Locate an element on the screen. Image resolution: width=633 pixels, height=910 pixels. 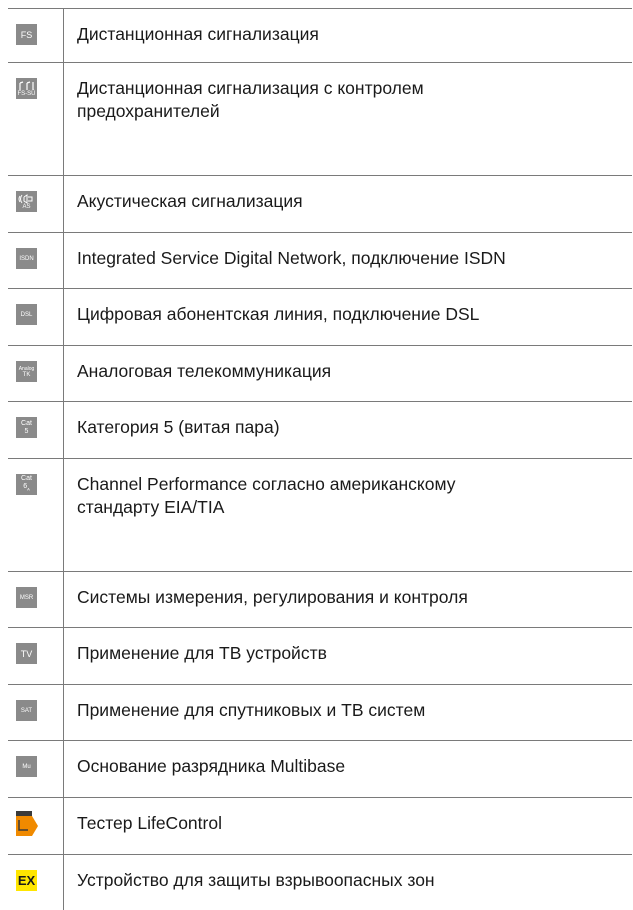
icon-cell: SAT is located at coordinates (36, 712).